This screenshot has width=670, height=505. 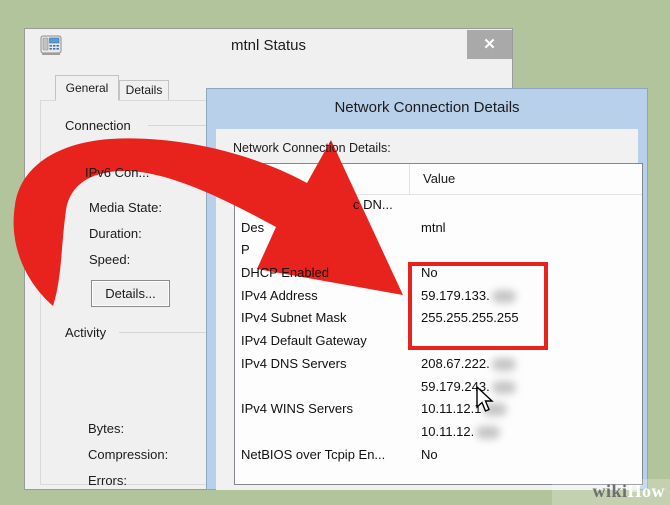 I want to click on tab-general: General, so click(x=87, y=88).